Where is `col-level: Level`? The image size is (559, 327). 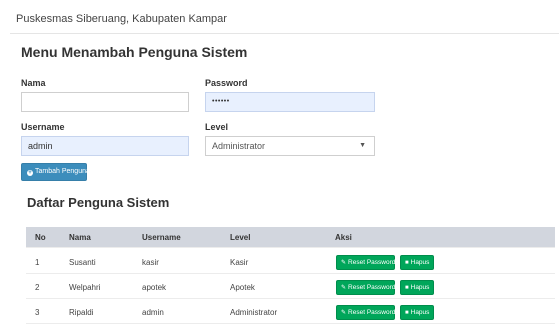
col-level: Level is located at coordinates (240, 237).